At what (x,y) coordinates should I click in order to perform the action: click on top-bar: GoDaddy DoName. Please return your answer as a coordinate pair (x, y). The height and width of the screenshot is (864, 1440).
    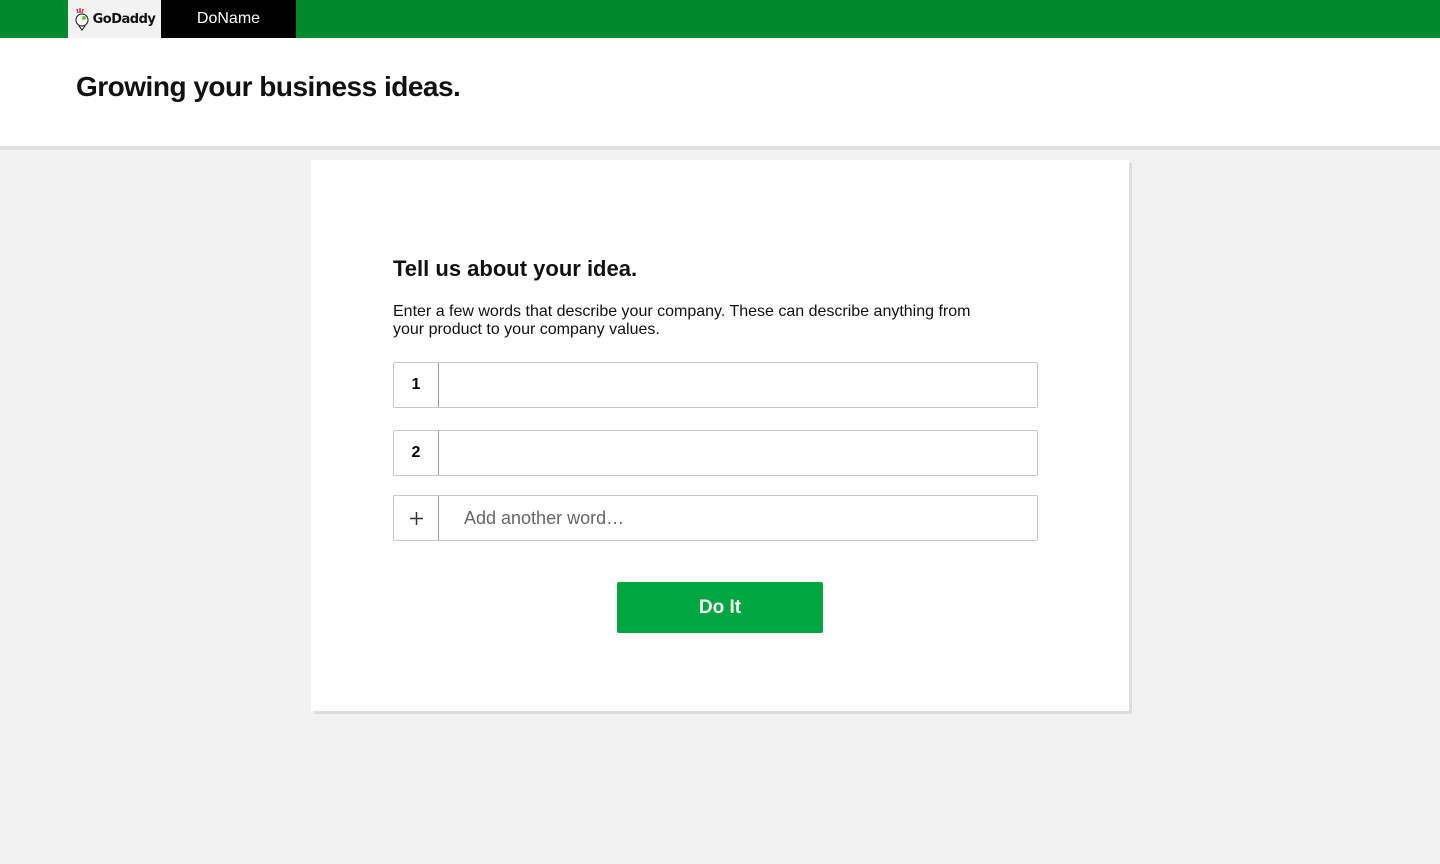
    Looking at the image, I should click on (720, 19).